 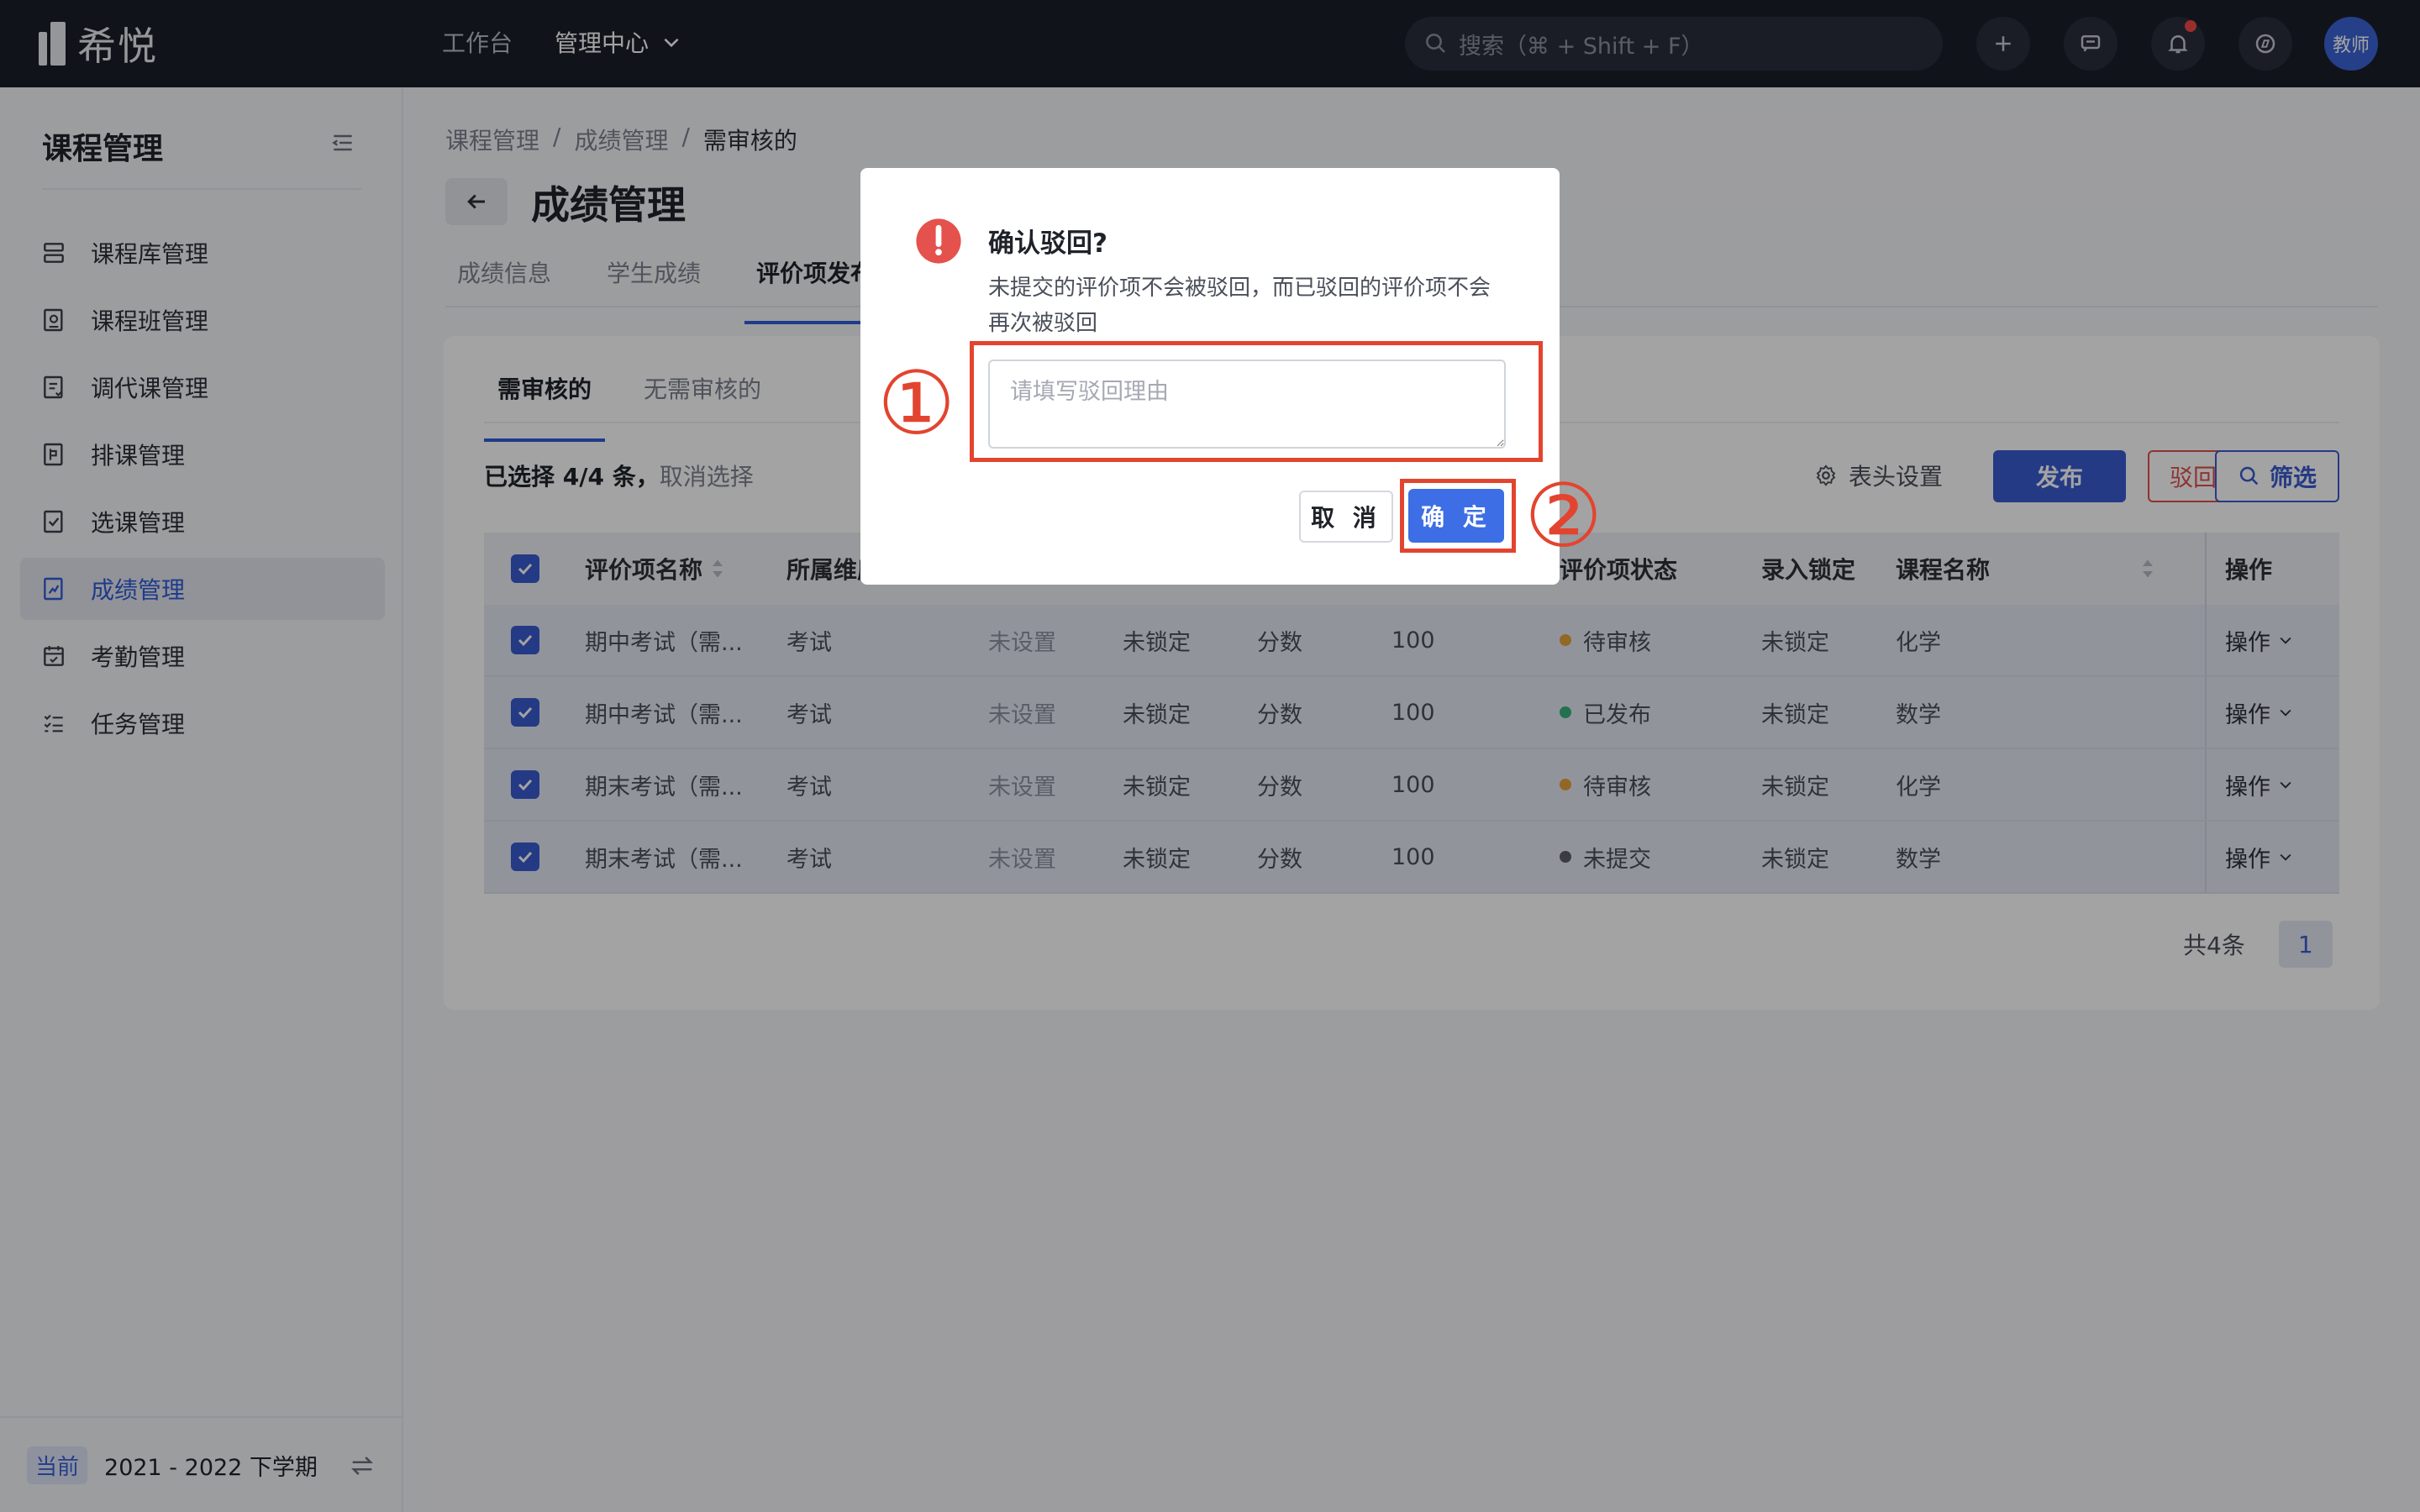 I want to click on cancel-button: 取 消, so click(x=1346, y=517).